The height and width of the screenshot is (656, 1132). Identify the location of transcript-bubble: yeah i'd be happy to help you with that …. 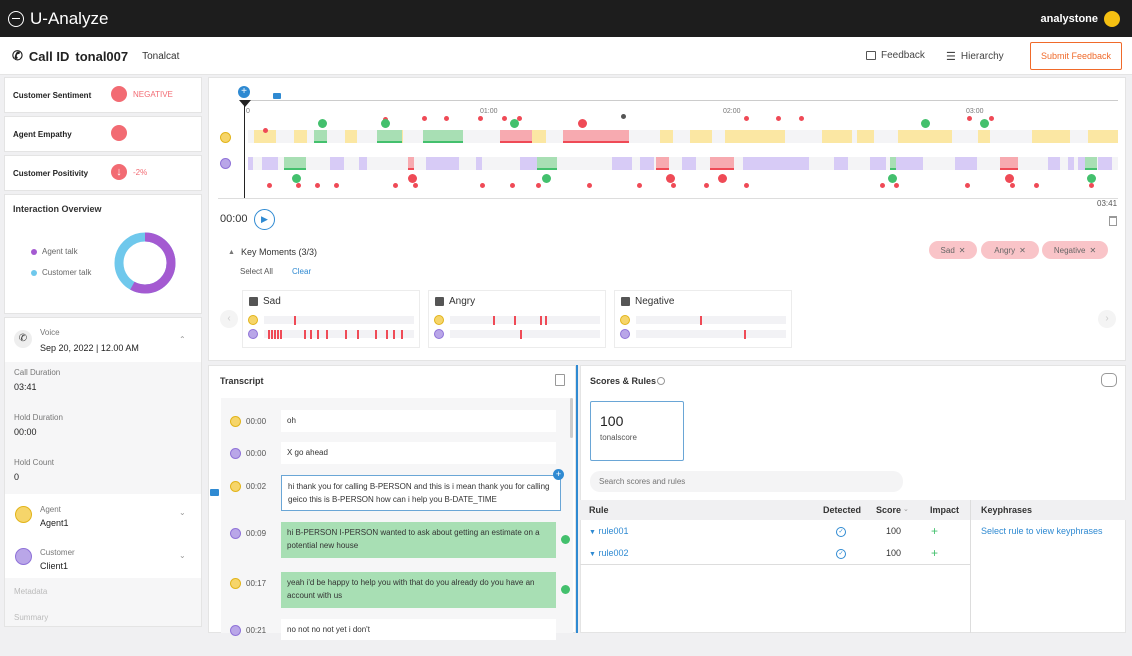
(418, 590).